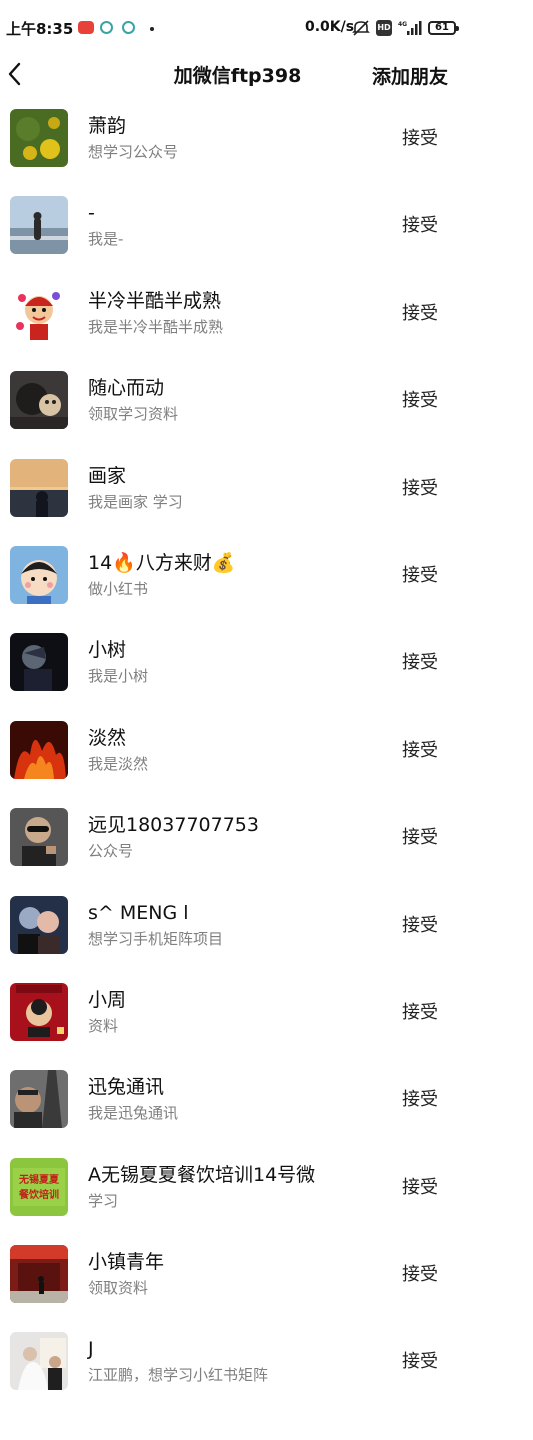  What do you see at coordinates (38, 1194) in the screenshot?
I see `svg-text: 餐饮培训` at bounding box center [38, 1194].